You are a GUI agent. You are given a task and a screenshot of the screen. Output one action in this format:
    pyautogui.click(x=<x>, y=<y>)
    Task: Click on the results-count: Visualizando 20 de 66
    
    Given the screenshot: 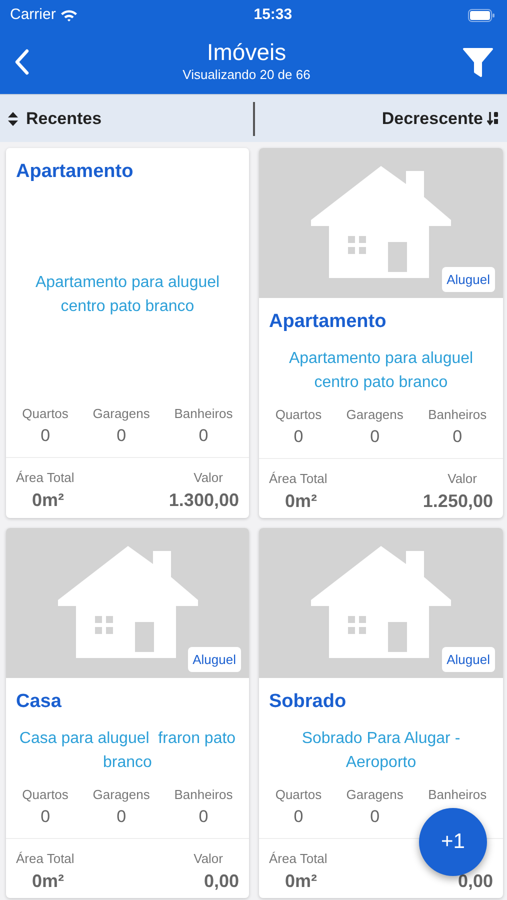 What is the action you would take?
    pyautogui.click(x=246, y=75)
    